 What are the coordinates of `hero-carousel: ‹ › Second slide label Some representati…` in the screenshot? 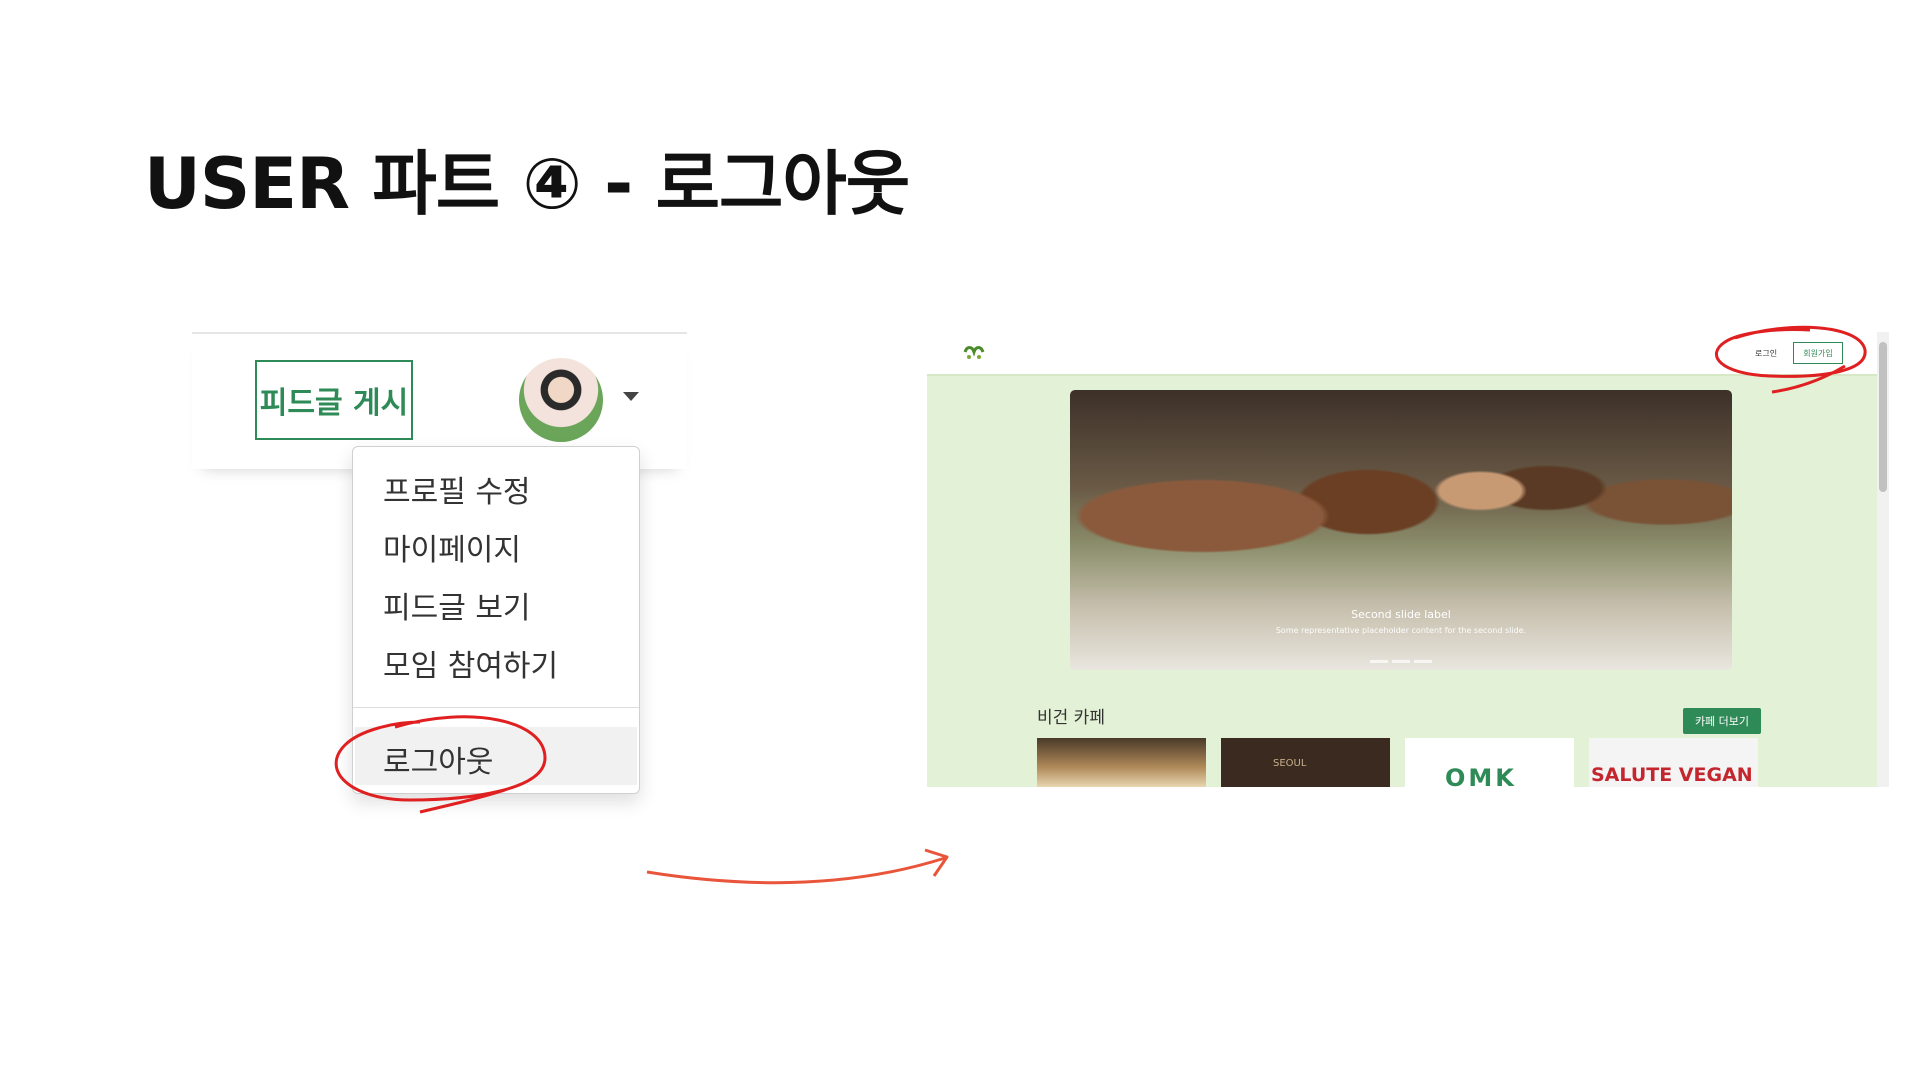 It's located at (1401, 530).